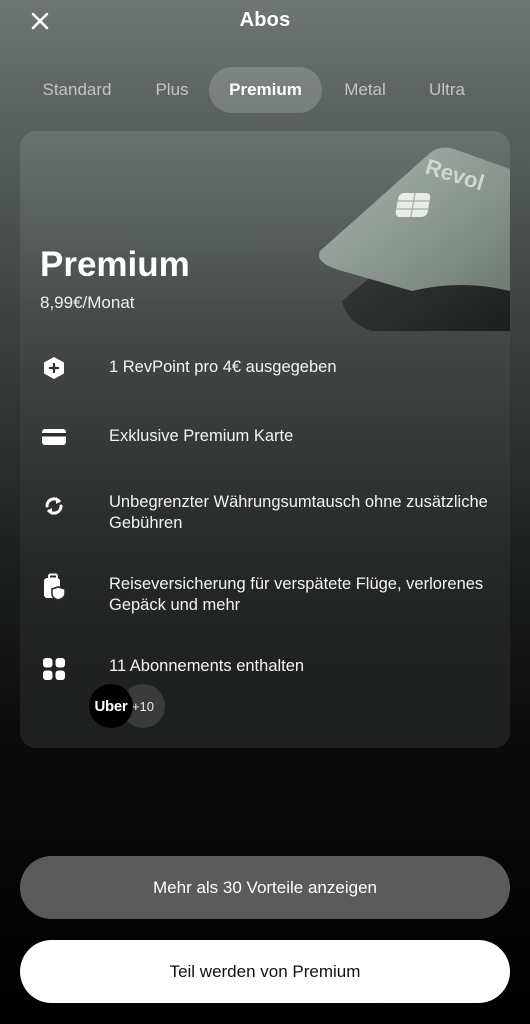 Image resolution: width=530 pixels, height=1024 pixels. Describe the element at coordinates (414, 239) in the screenshot. I see `premium-card-image: Revol` at that location.